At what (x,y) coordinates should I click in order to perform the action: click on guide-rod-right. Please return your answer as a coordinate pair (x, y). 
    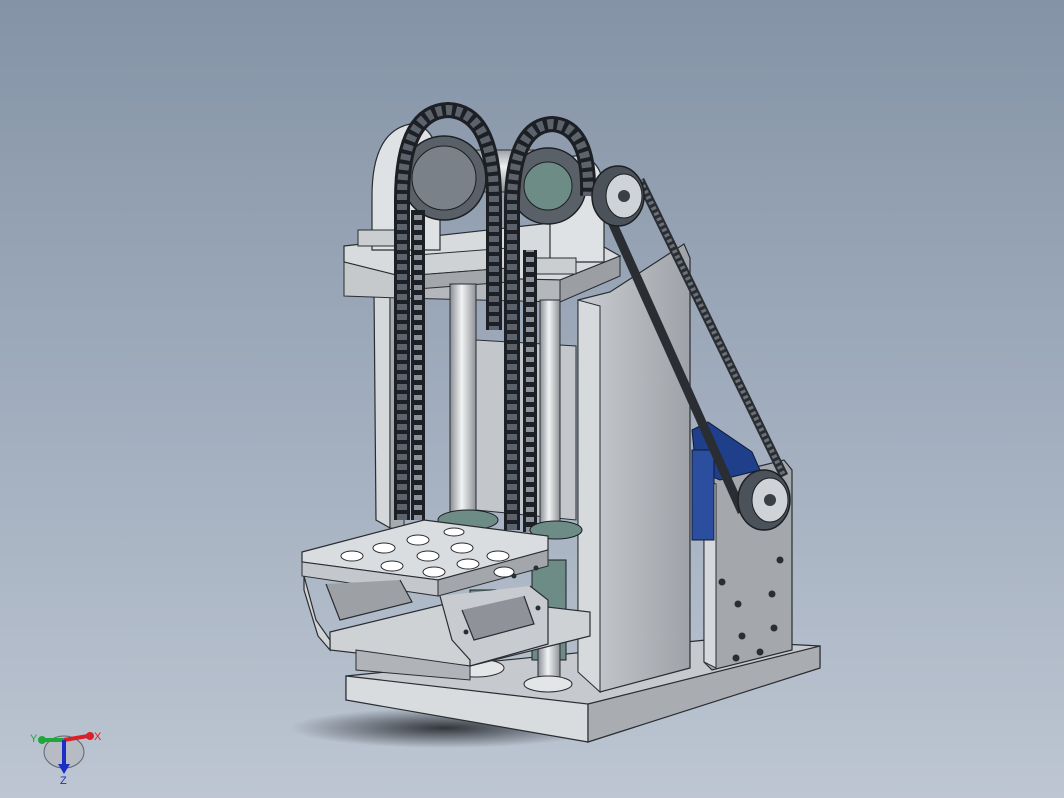
    Looking at the image, I should click on (550, 418).